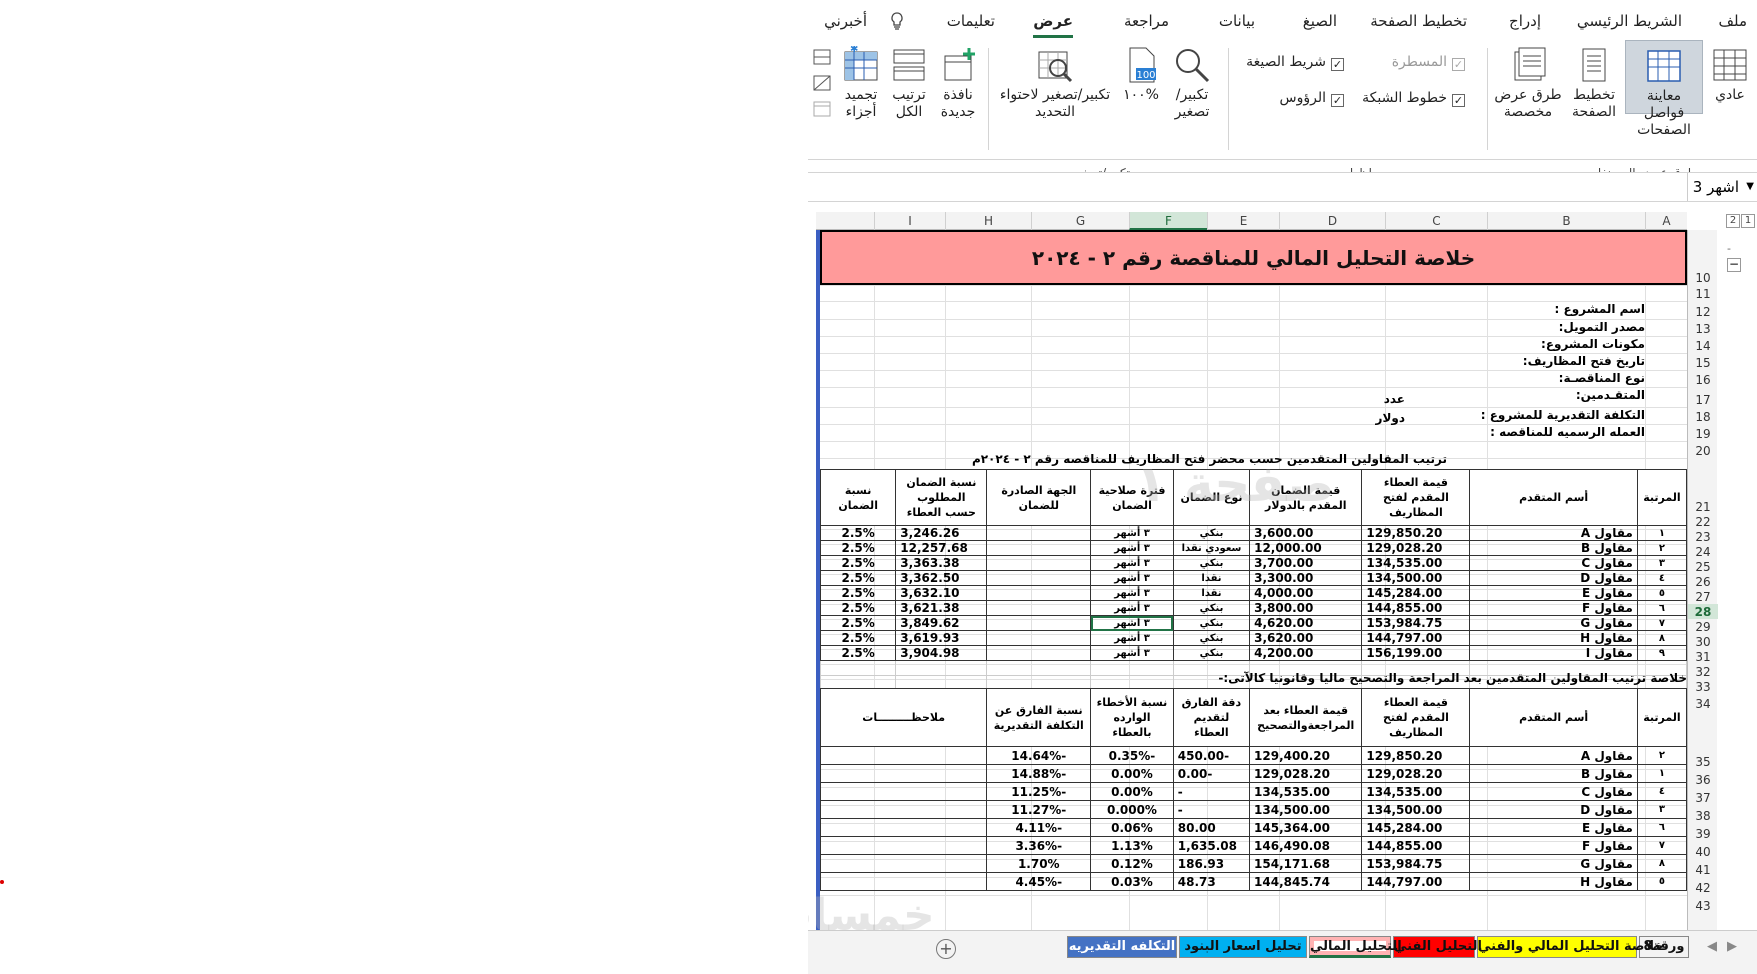 Image resolution: width=1757 pixels, height=974 pixels. Describe the element at coordinates (1211, 548) in the screenshot. I see `table-cell: سعودي نقدا` at that location.